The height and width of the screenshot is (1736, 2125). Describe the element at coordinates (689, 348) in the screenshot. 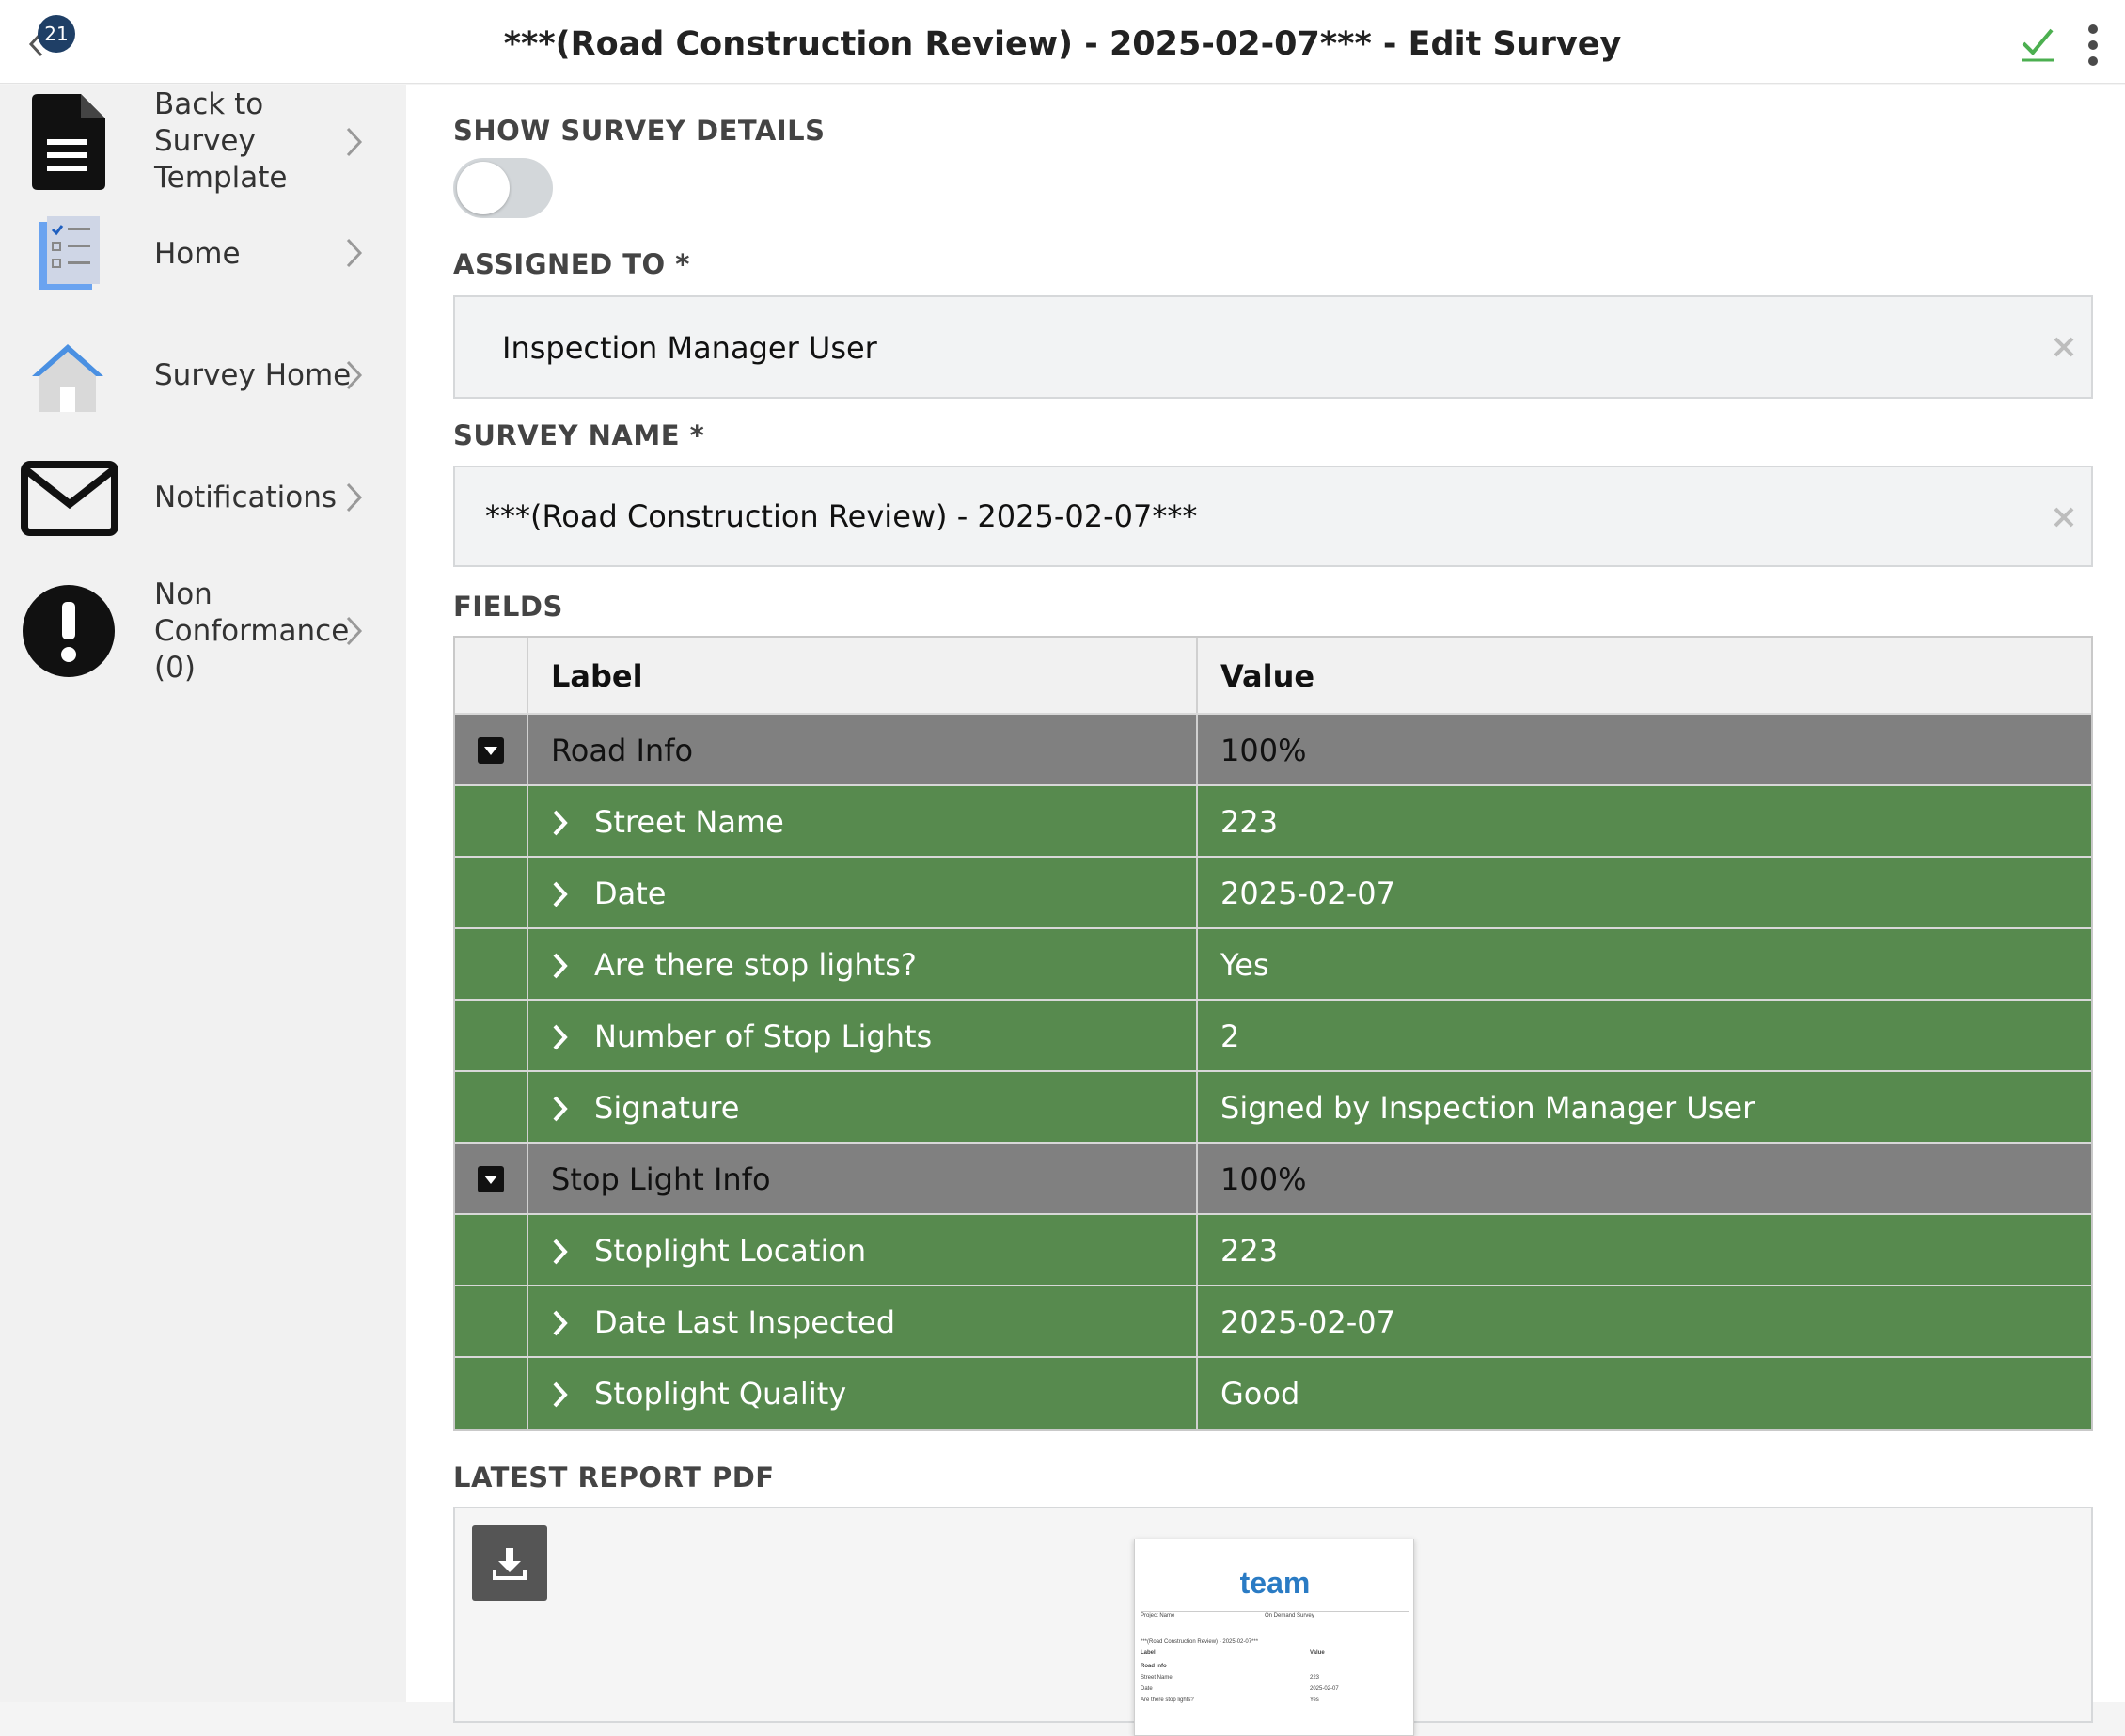

I see `assigned-to-value: Inspection Manager User` at that location.